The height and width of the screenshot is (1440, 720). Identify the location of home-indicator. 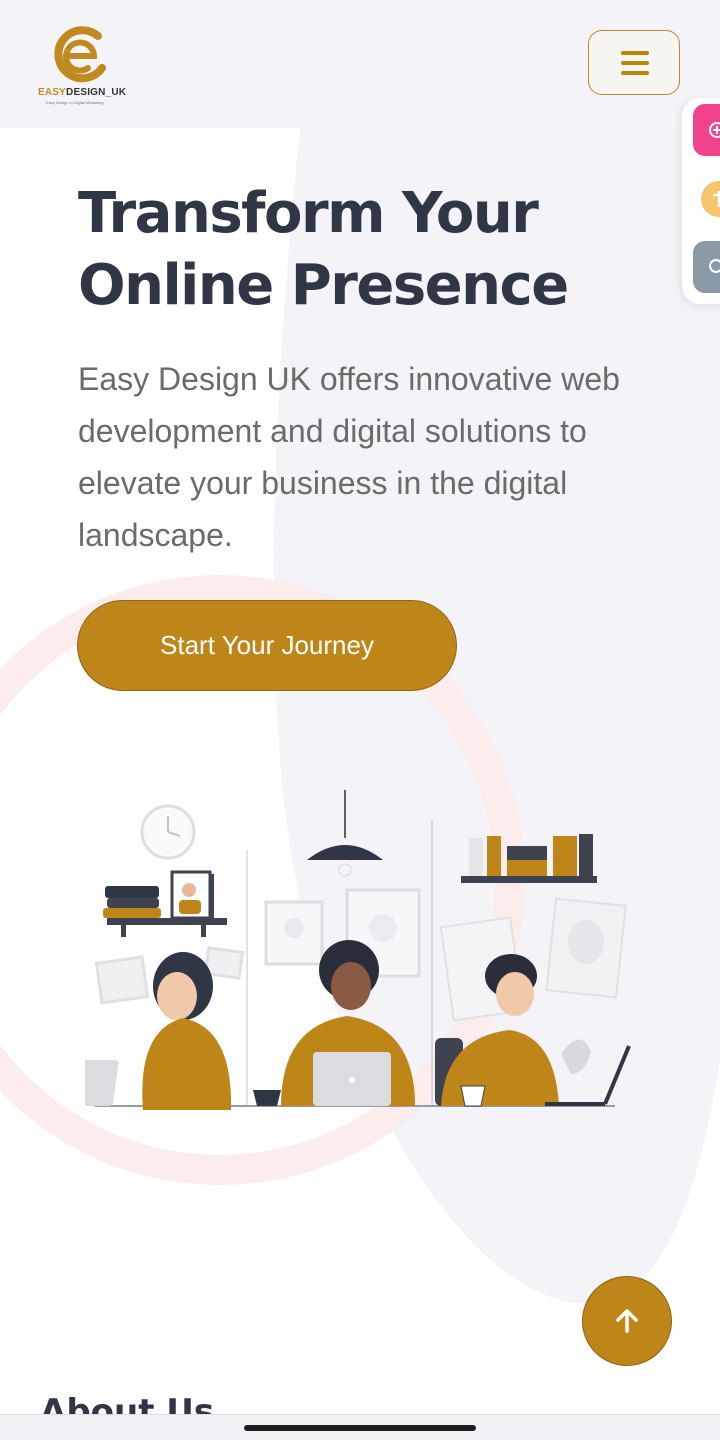
(360, 1428).